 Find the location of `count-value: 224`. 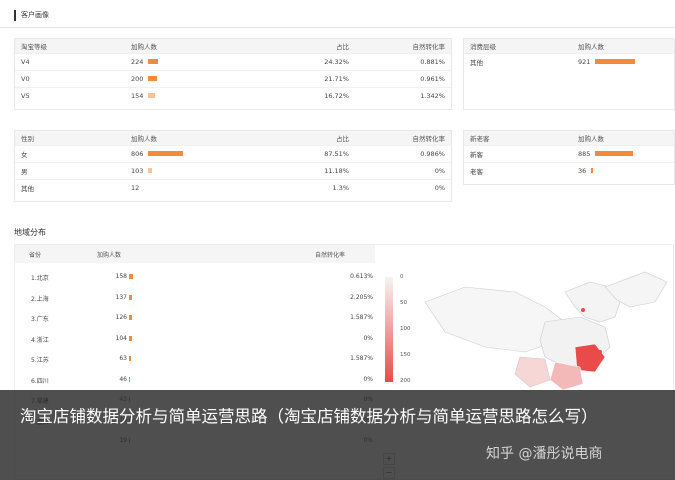

count-value: 224 is located at coordinates (137, 61).